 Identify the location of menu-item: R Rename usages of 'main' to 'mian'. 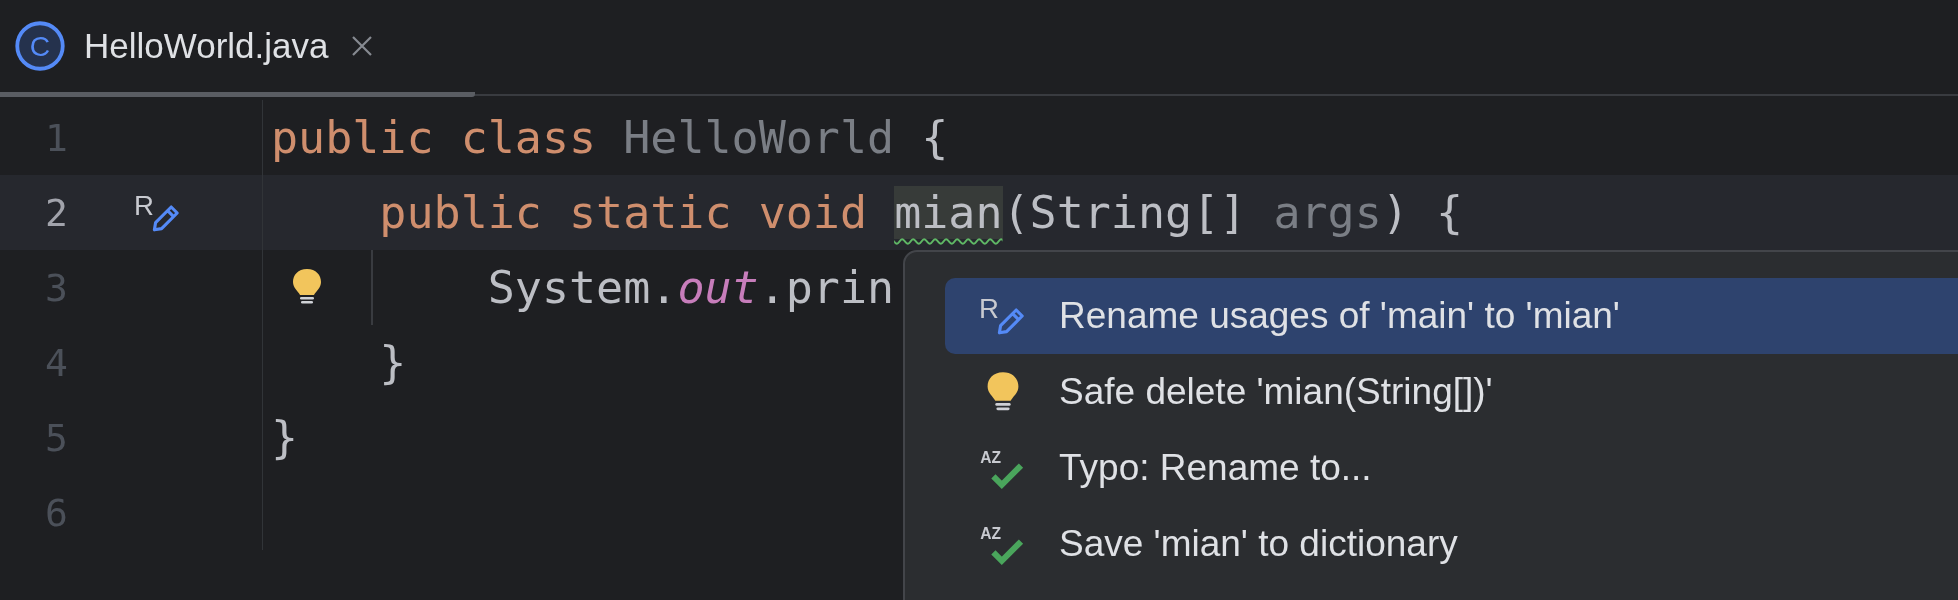
(1451, 316).